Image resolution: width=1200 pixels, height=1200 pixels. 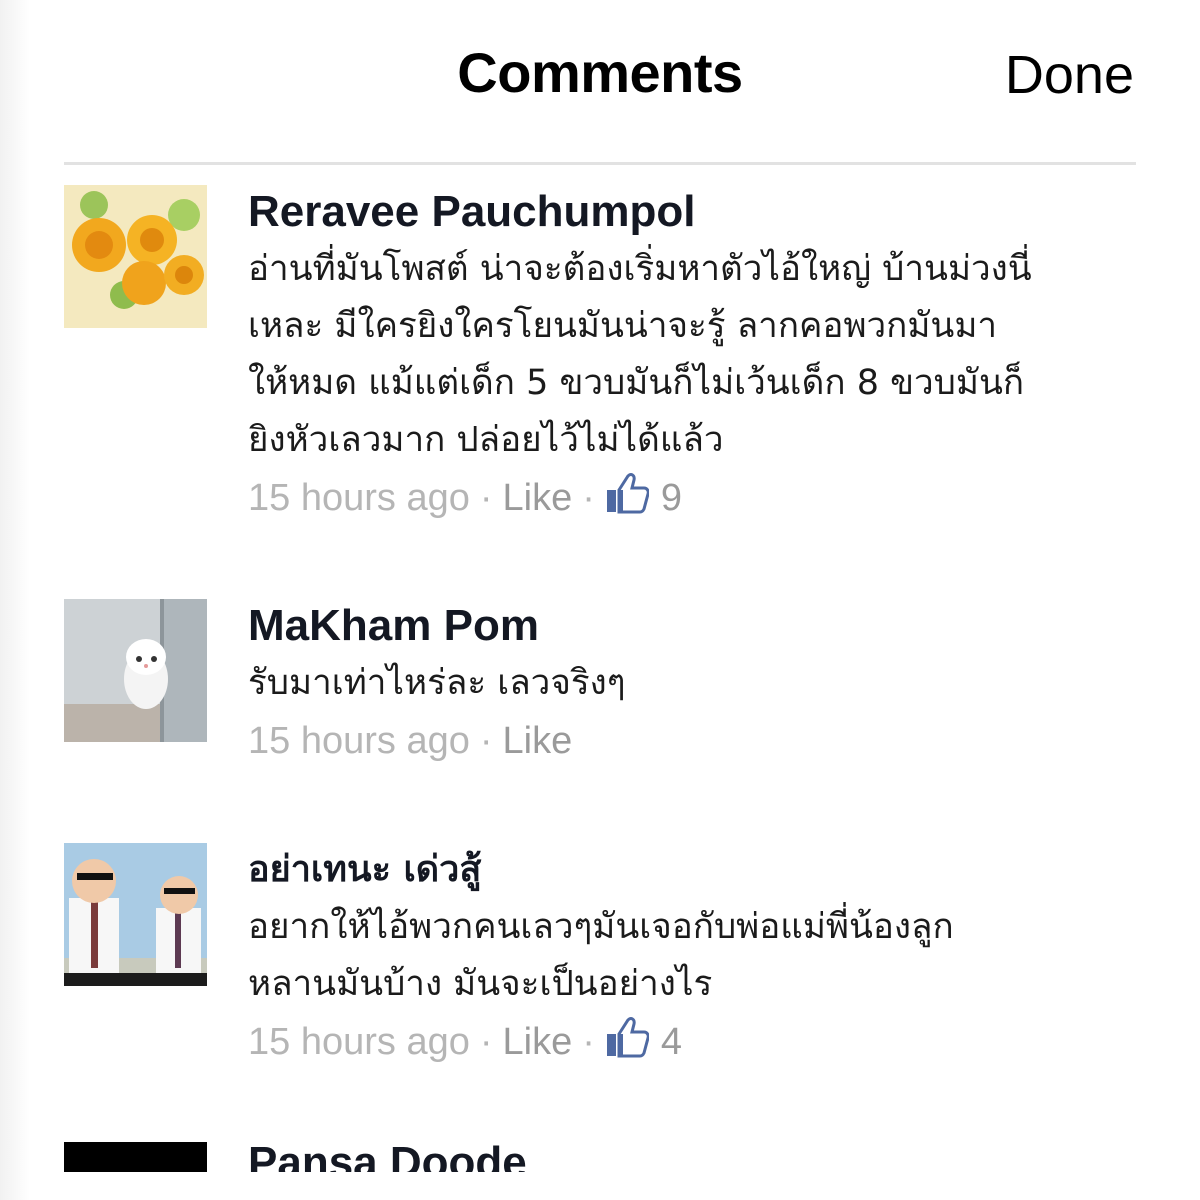 I want to click on comment-meta: 15 hours ago · Like · 9, so click(x=696, y=498).